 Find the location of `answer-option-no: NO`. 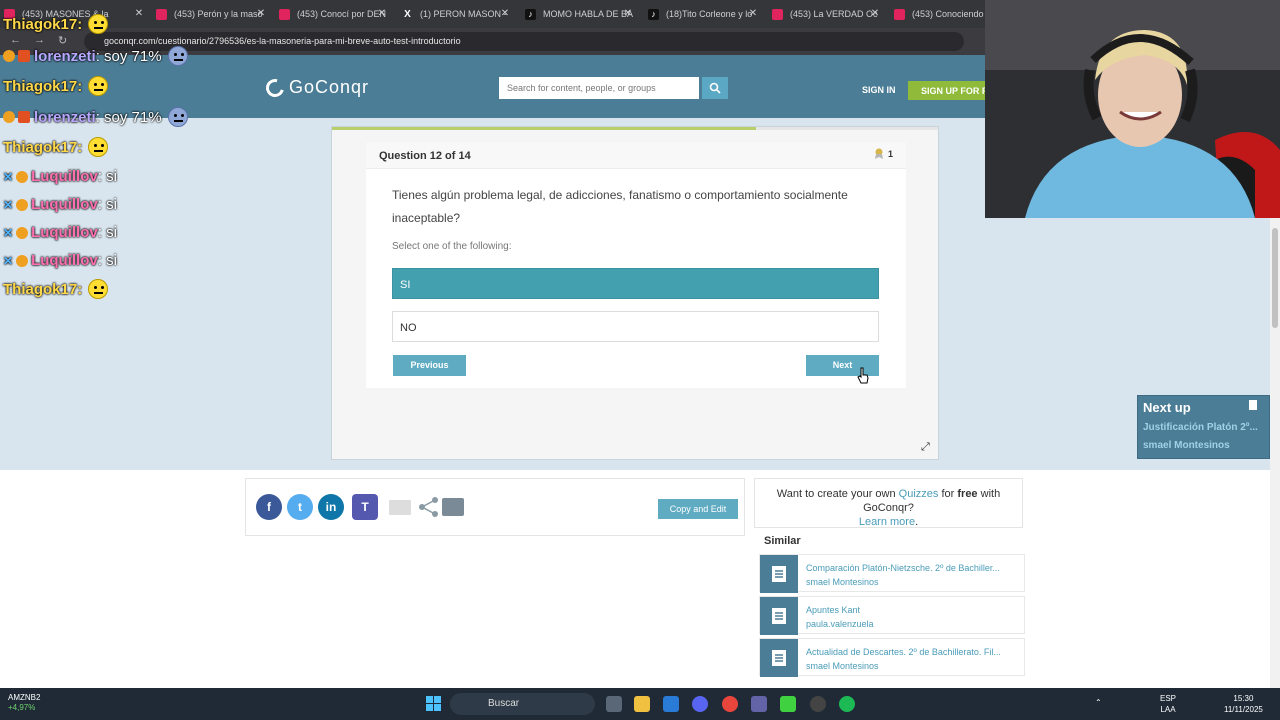

answer-option-no: NO is located at coordinates (635, 326).